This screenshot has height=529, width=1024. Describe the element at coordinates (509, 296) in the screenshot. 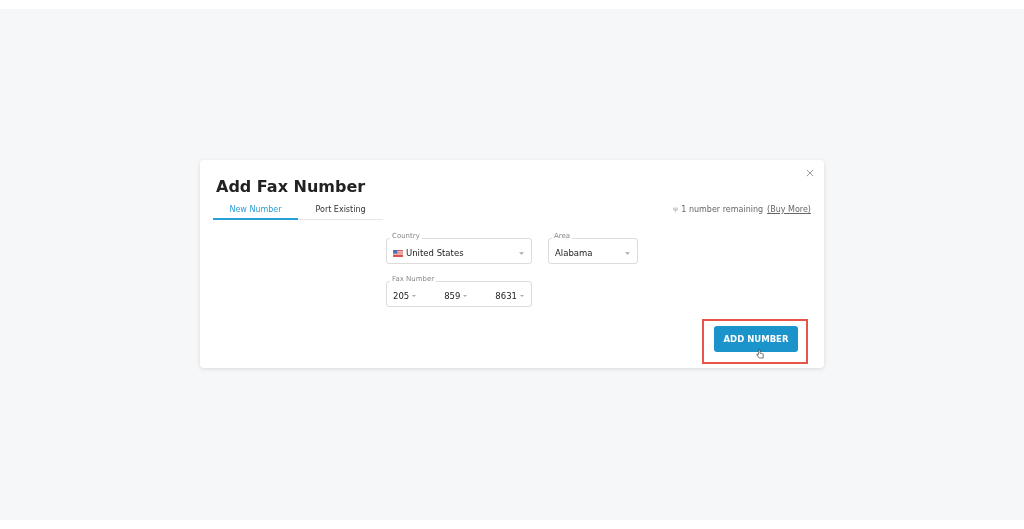

I see `number-part-select: 8631` at that location.